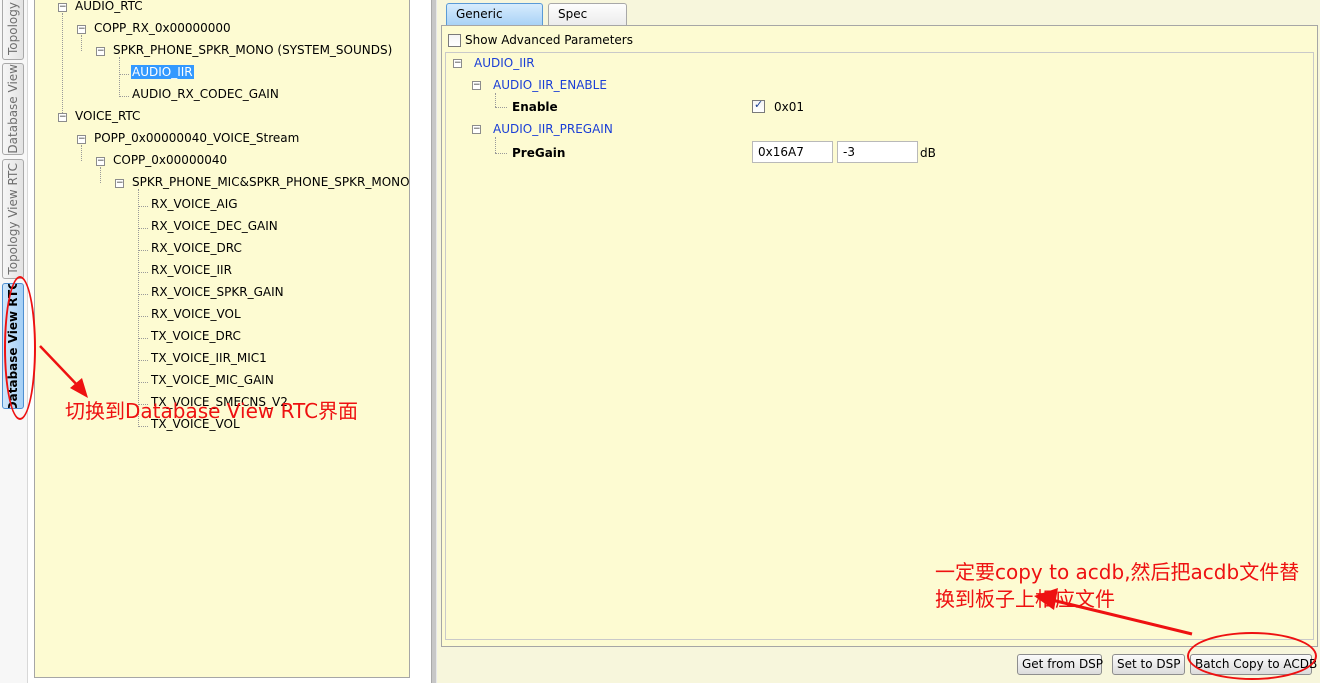  Describe the element at coordinates (196, 336) in the screenshot. I see `tree-node-leaf: TX_VOICE_DRC` at that location.